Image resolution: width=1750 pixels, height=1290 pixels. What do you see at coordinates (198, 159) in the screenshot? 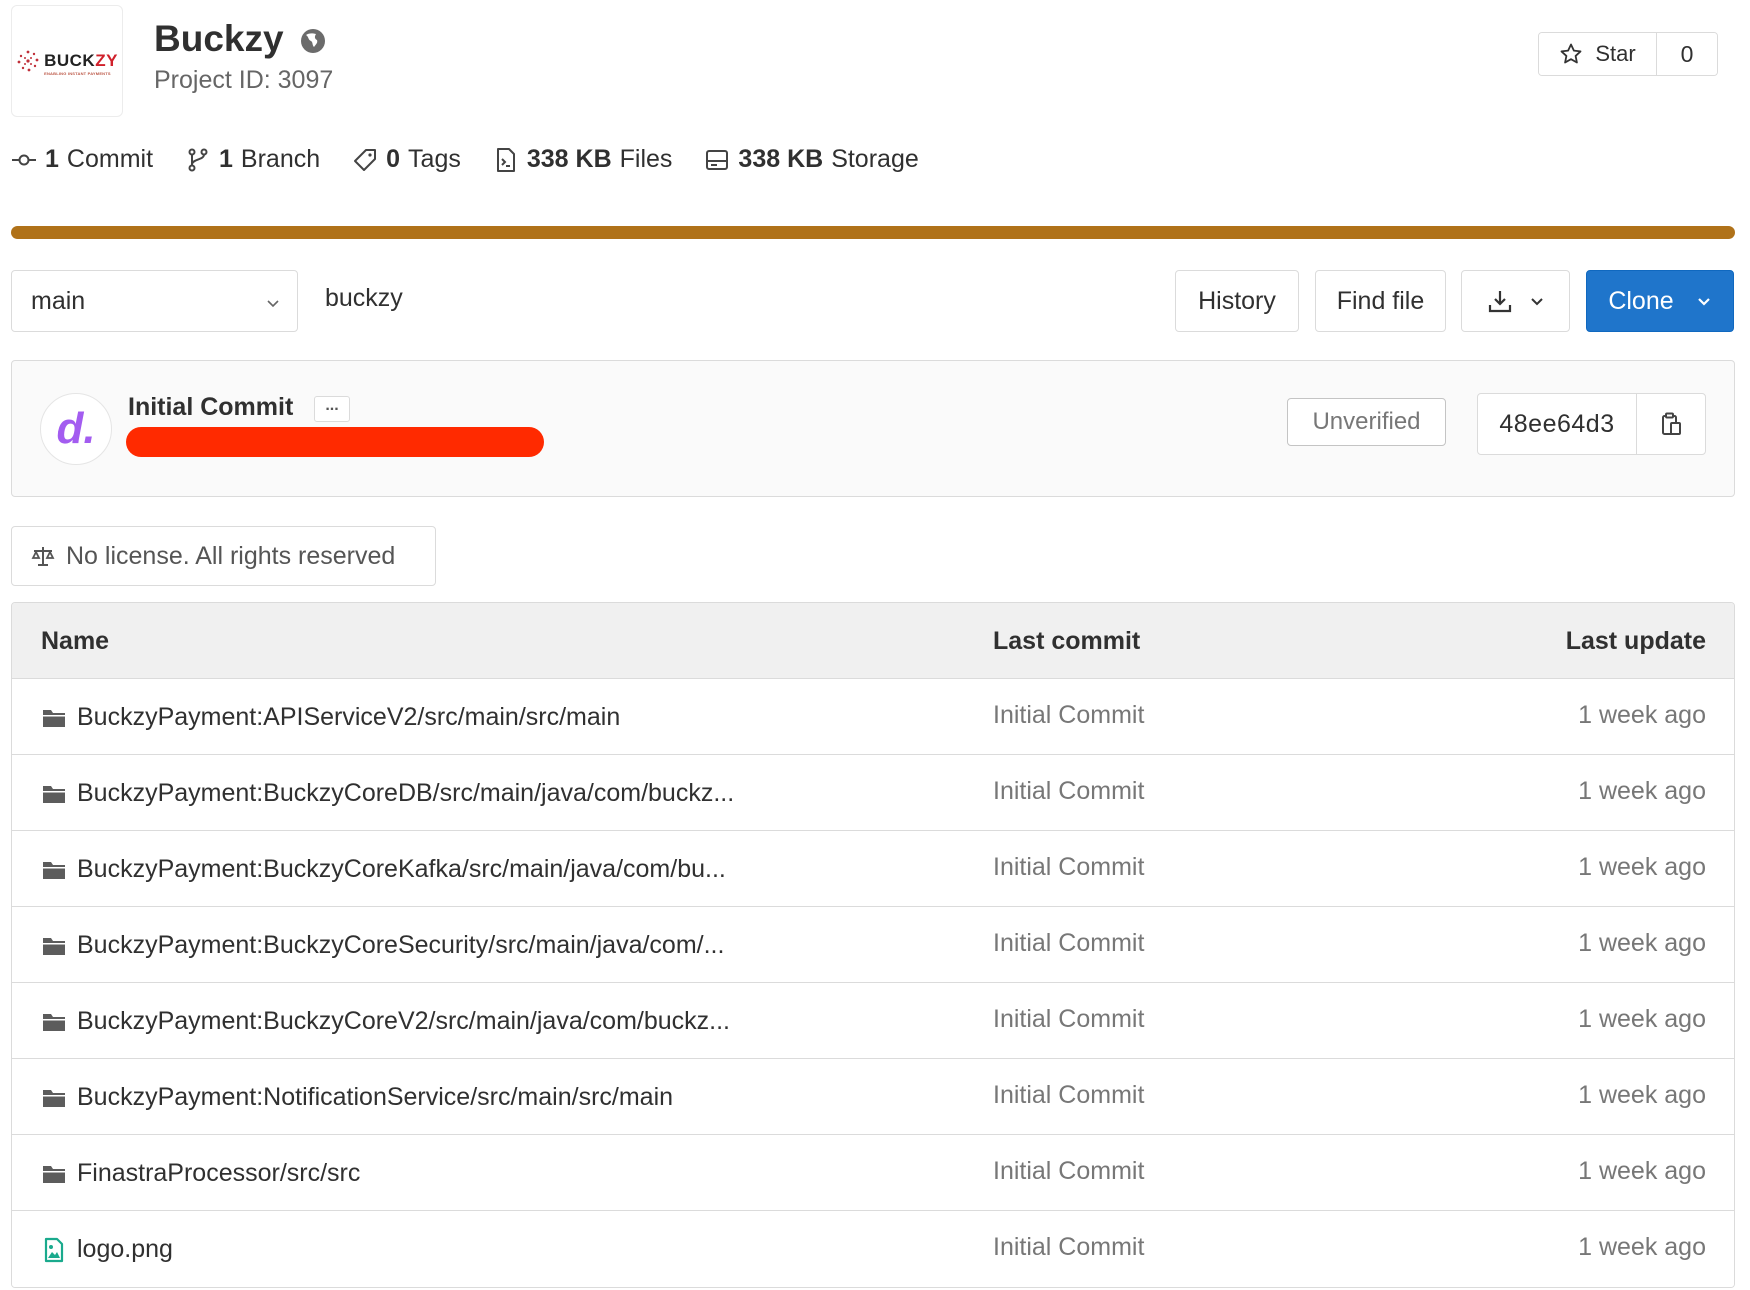
I see `branch-icon` at bounding box center [198, 159].